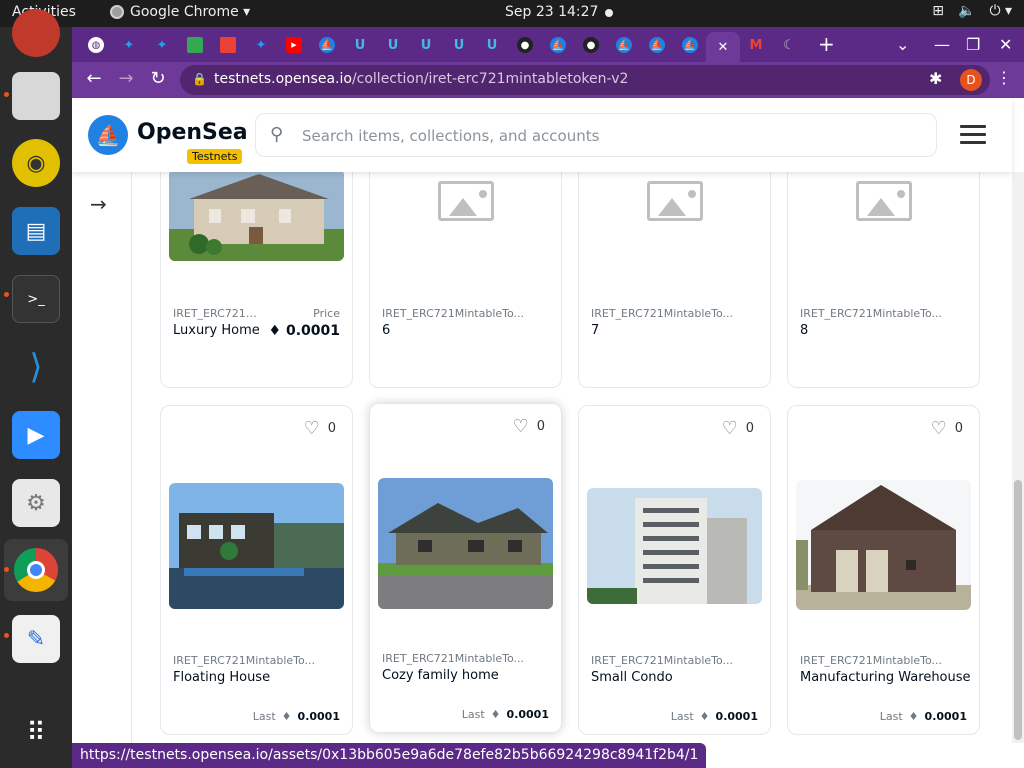  What do you see at coordinates (158, 78) in the screenshot?
I see `reload-button: ↻` at bounding box center [158, 78].